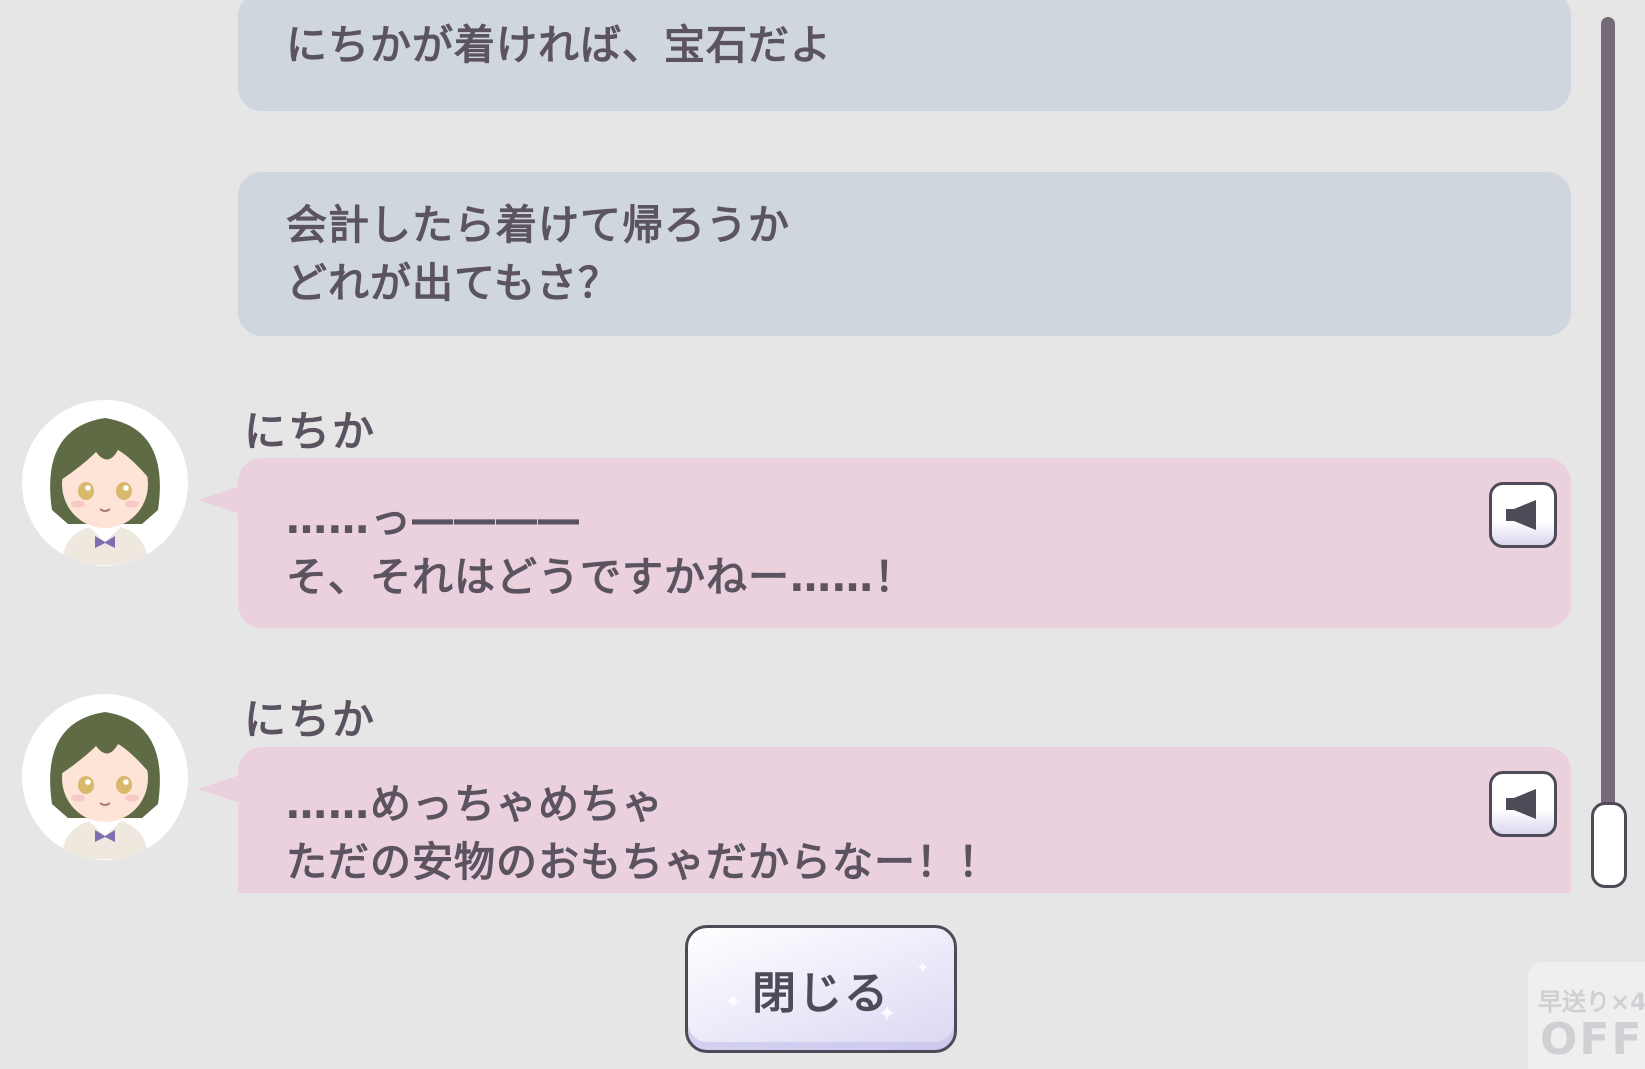  I want to click on message-line: 会計したら着けて帰ろうか, so click(538, 225).